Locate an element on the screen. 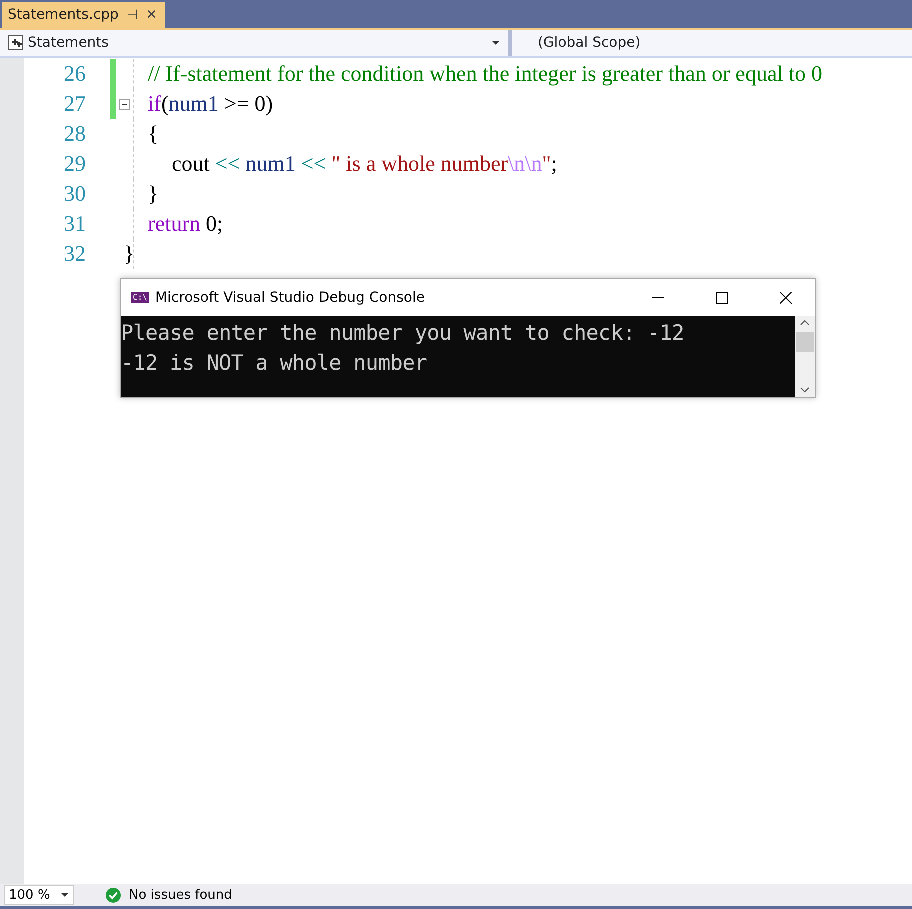  scrollbar is located at coordinates (805, 356).